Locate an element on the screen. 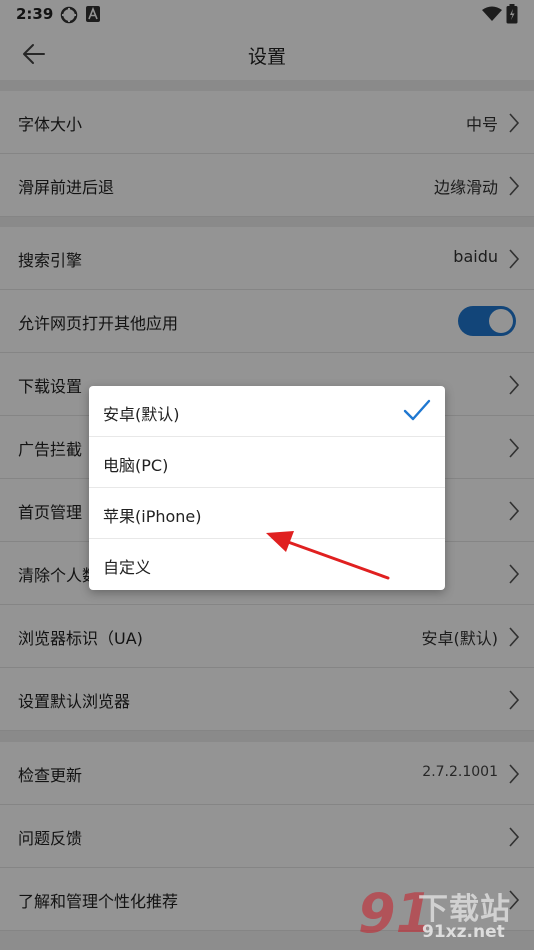 The image size is (534, 950). ua-option-custom: 自定义 is located at coordinates (267, 564).